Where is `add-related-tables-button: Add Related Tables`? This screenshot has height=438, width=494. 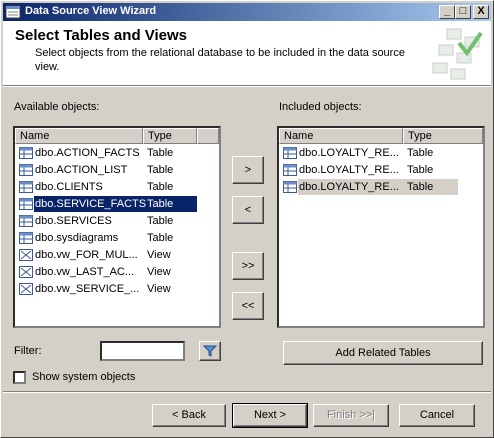 add-related-tables-button: Add Related Tables is located at coordinates (383, 353).